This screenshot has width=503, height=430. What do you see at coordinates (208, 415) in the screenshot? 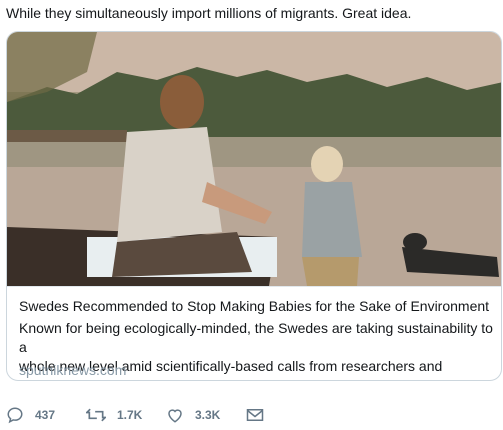
I see `like-count: 3.3K` at bounding box center [208, 415].